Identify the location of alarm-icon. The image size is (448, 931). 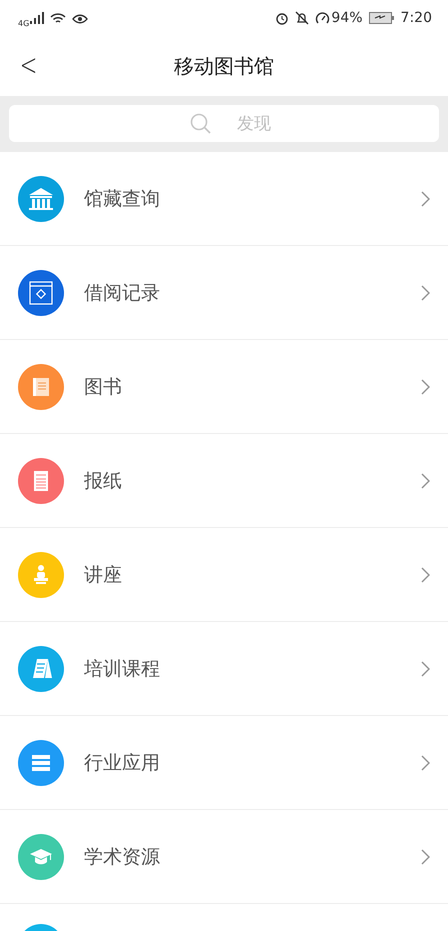
(282, 18).